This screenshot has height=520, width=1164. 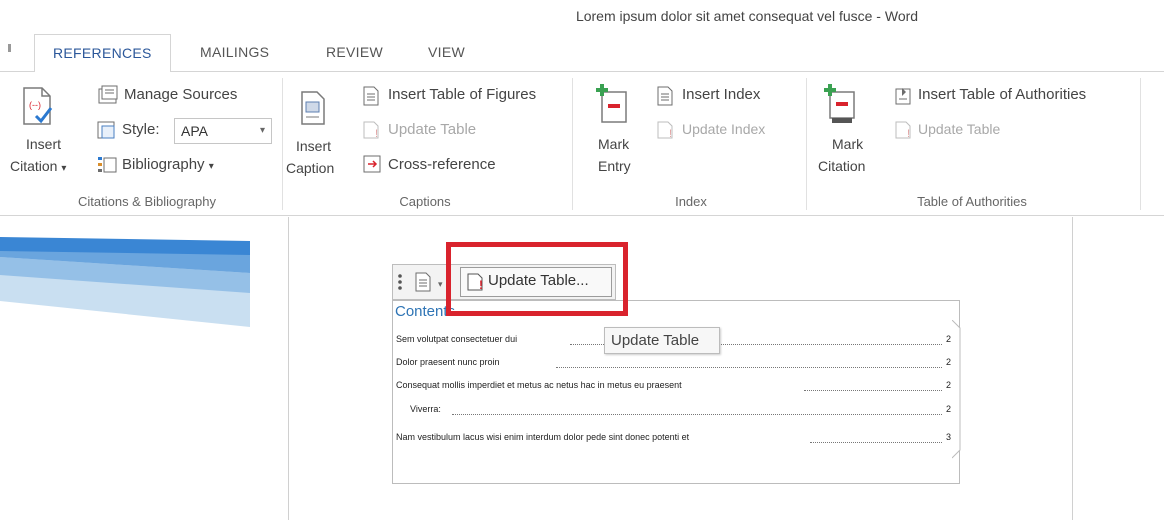 What do you see at coordinates (141, 129) in the screenshot?
I see `style-label: Style:` at bounding box center [141, 129].